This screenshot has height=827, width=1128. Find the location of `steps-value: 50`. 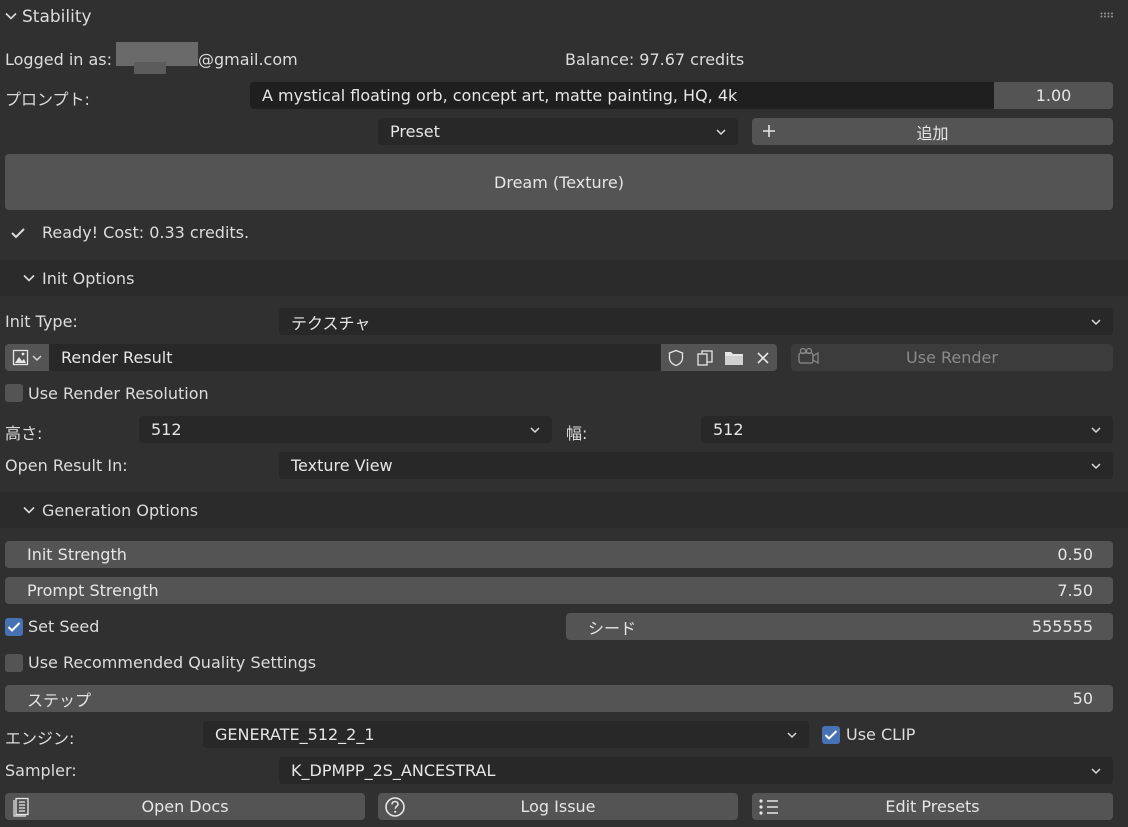

steps-value: 50 is located at coordinates (1082, 698).